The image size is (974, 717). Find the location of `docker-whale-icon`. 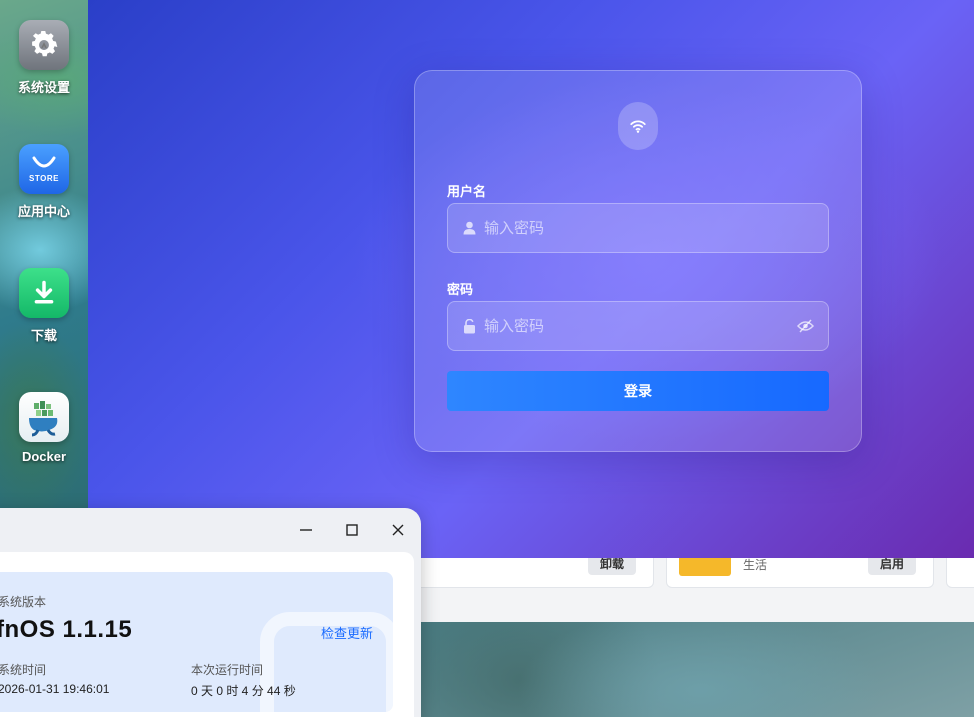

docker-whale-icon is located at coordinates (44, 417).